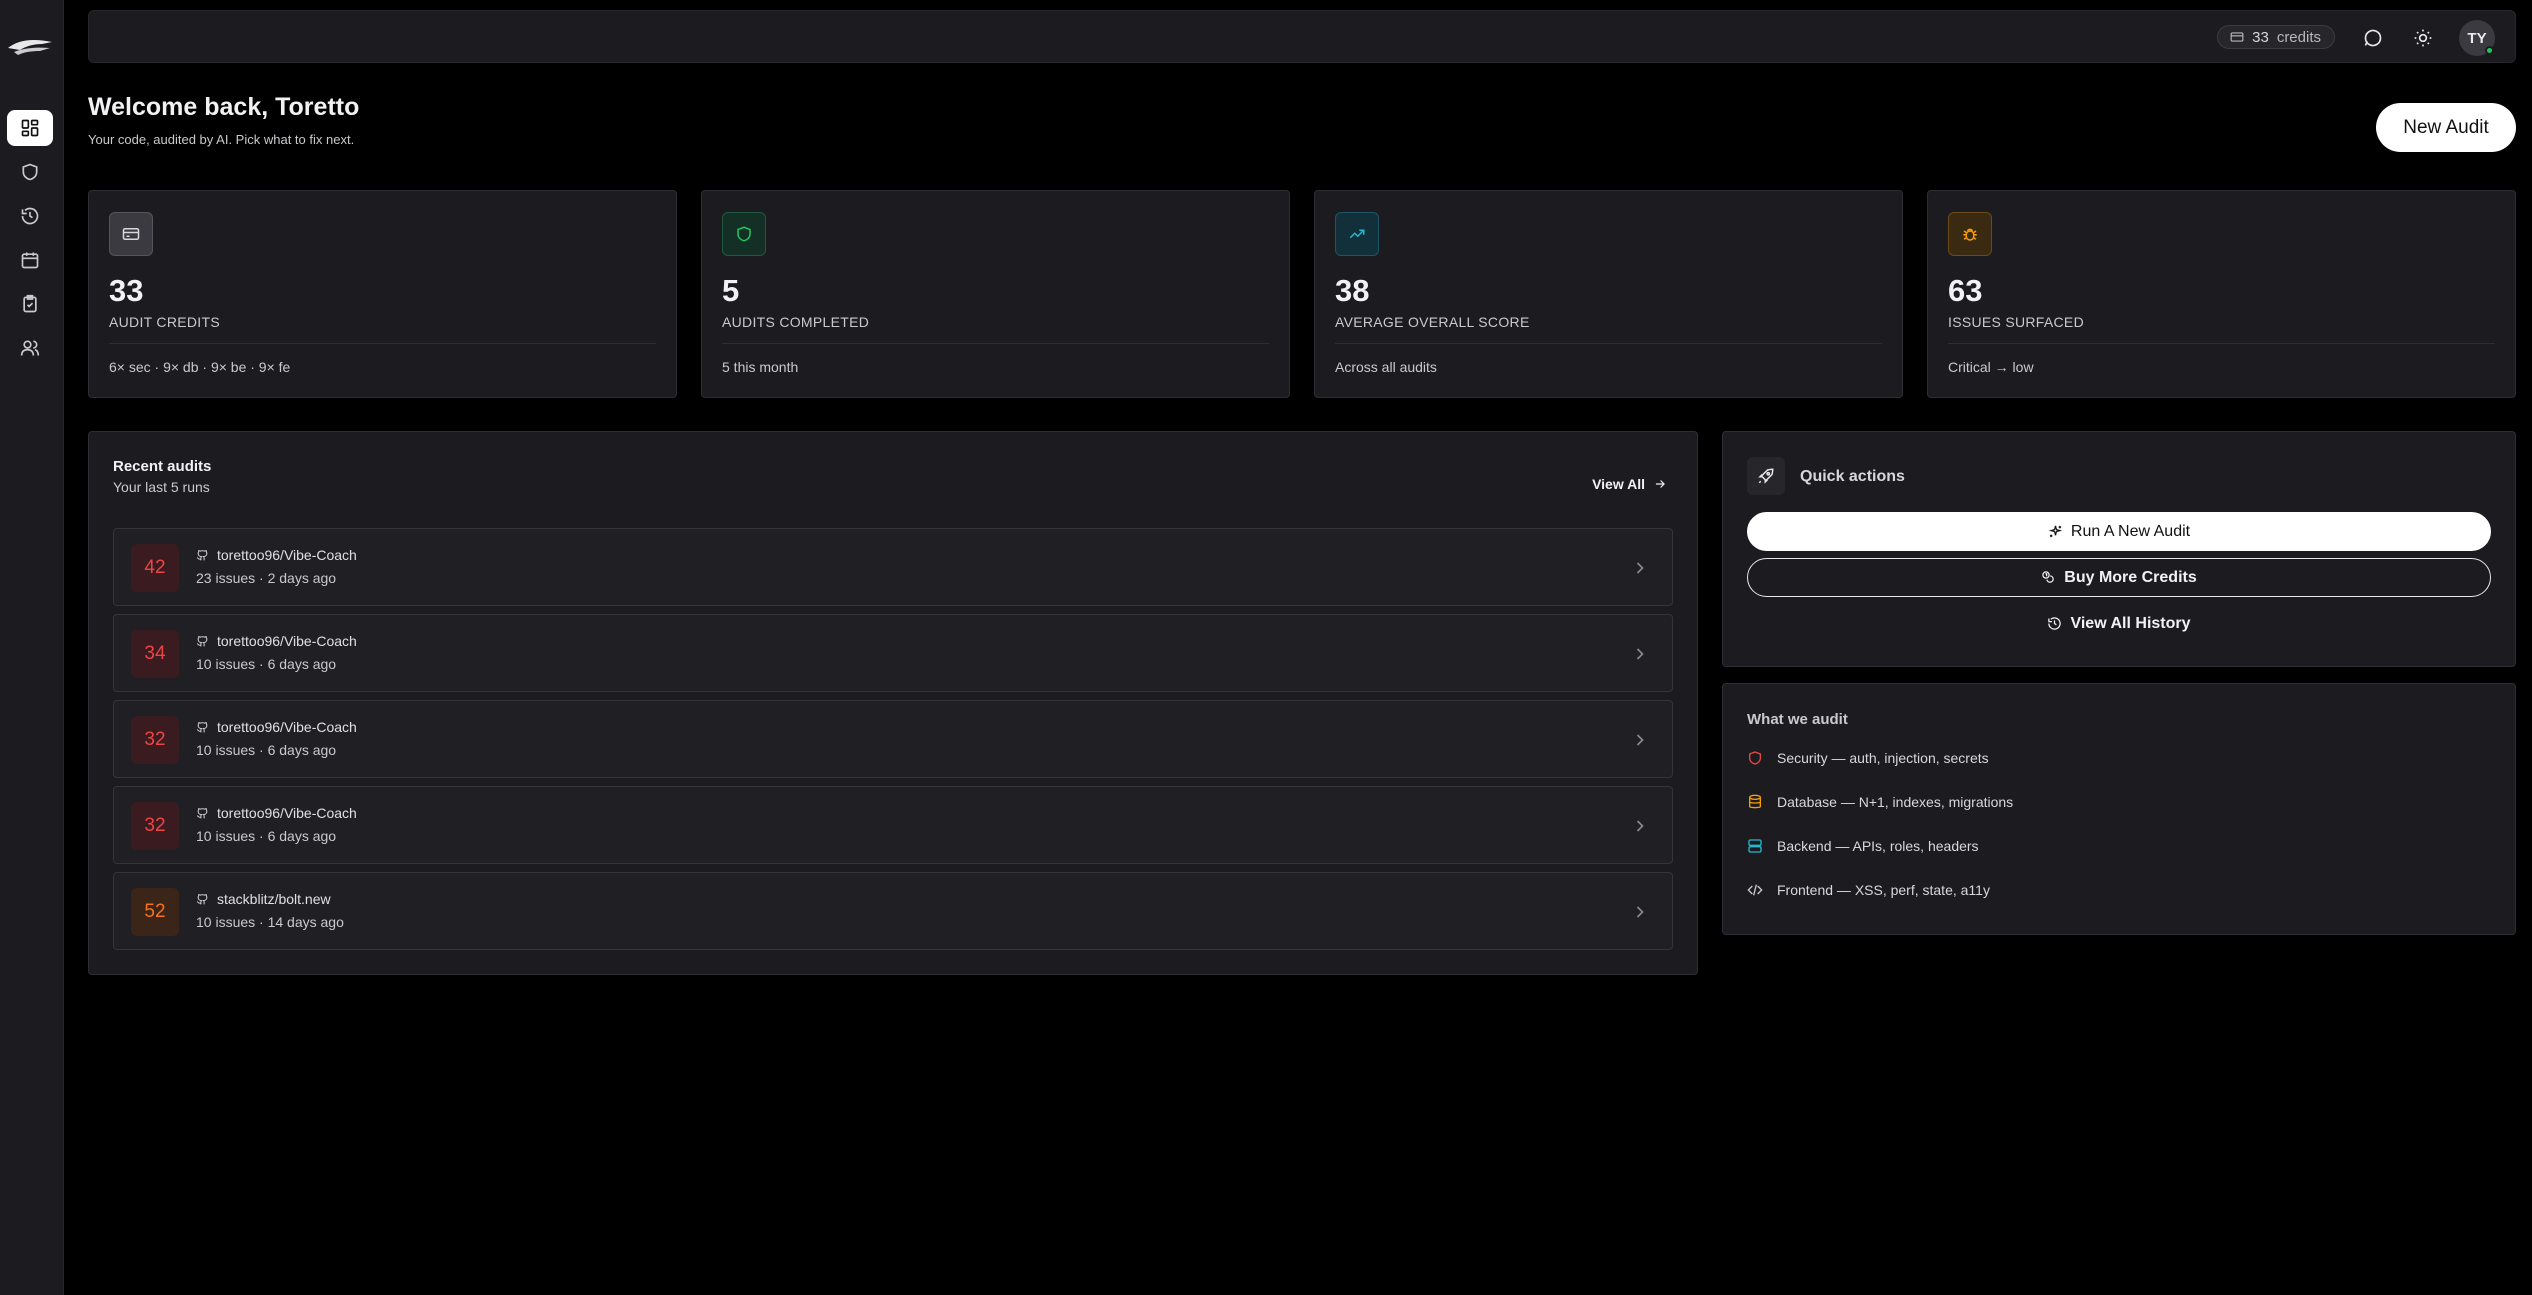  Describe the element at coordinates (1852, 476) in the screenshot. I see `panel-title: Quick actions` at that location.